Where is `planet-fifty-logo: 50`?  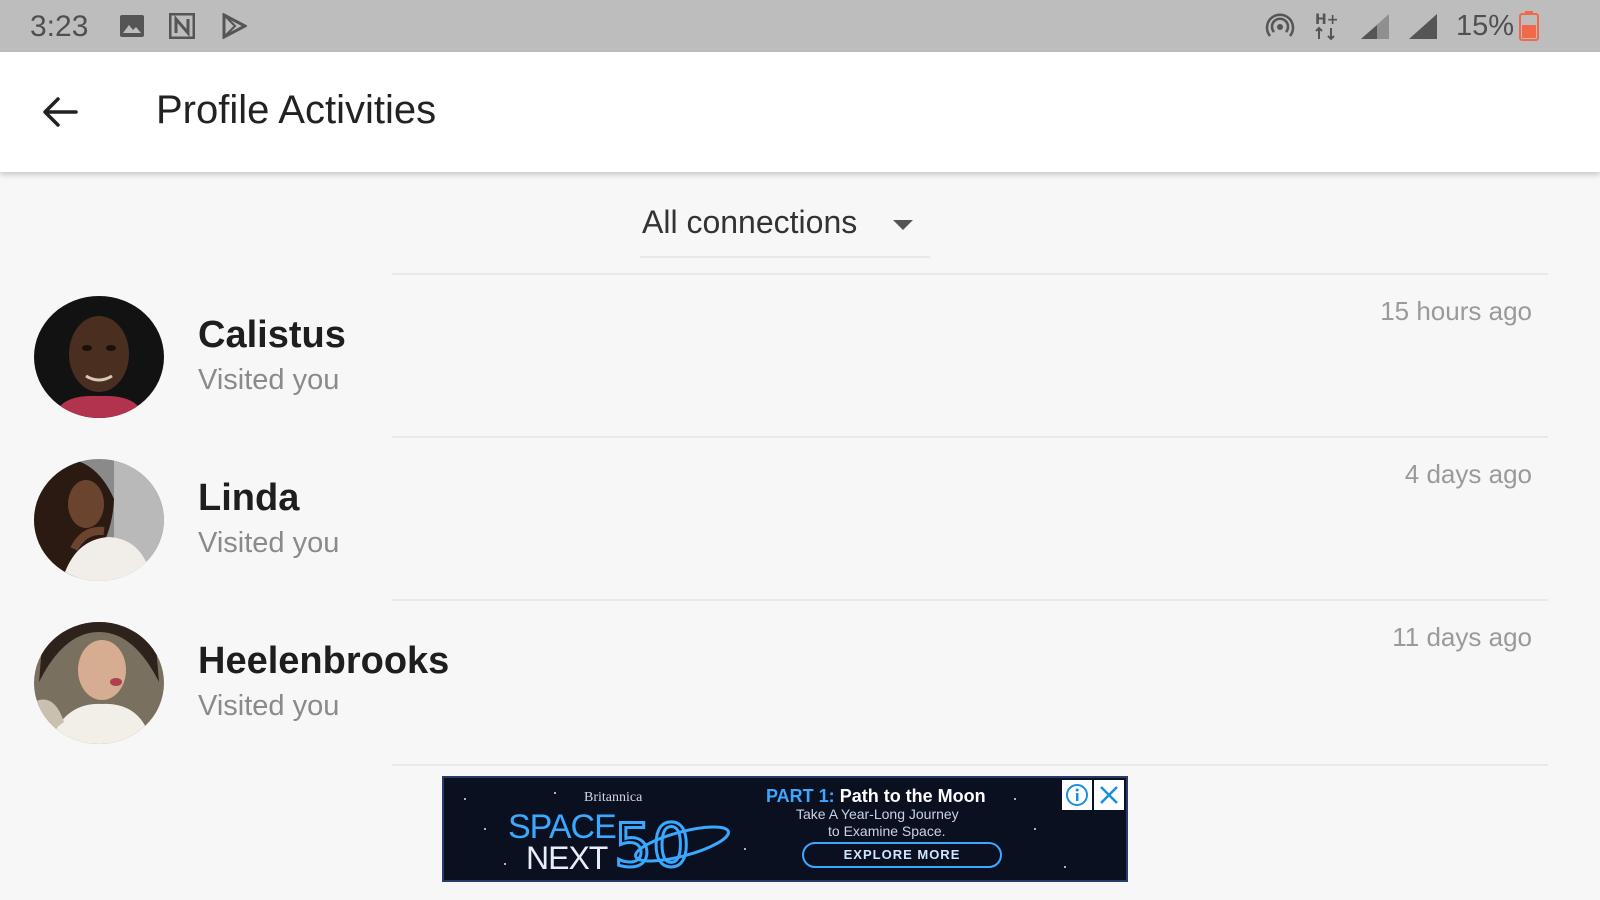 planet-fifty-logo: 50 is located at coordinates (671, 843).